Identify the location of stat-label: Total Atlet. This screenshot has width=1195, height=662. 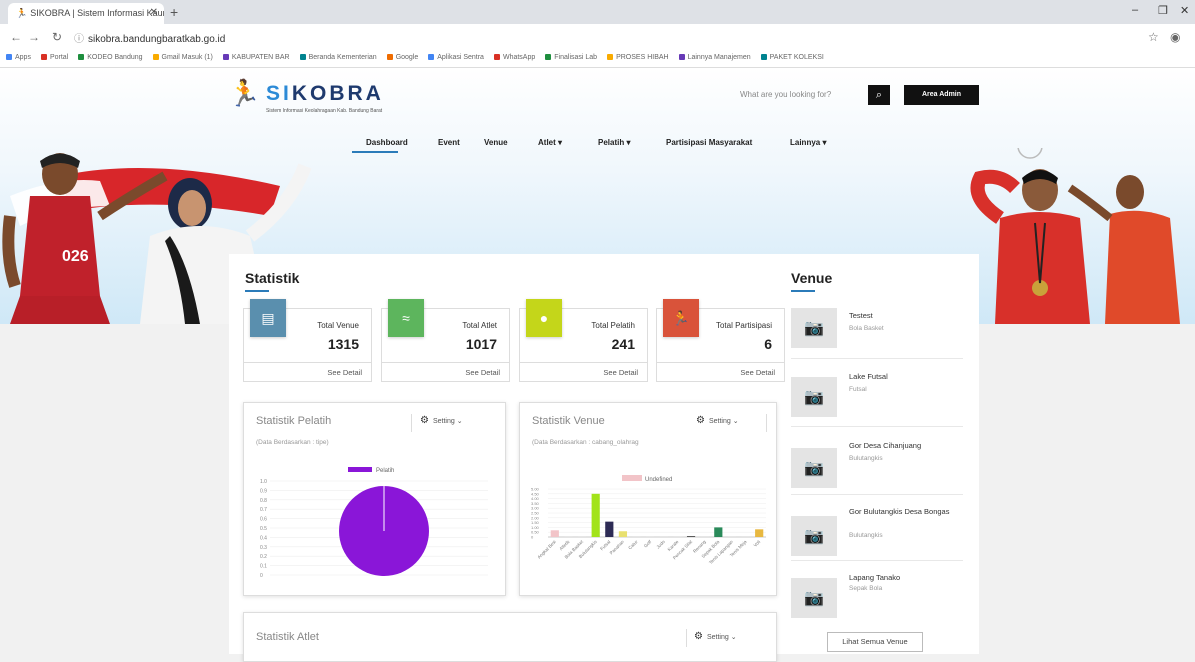
(479, 325).